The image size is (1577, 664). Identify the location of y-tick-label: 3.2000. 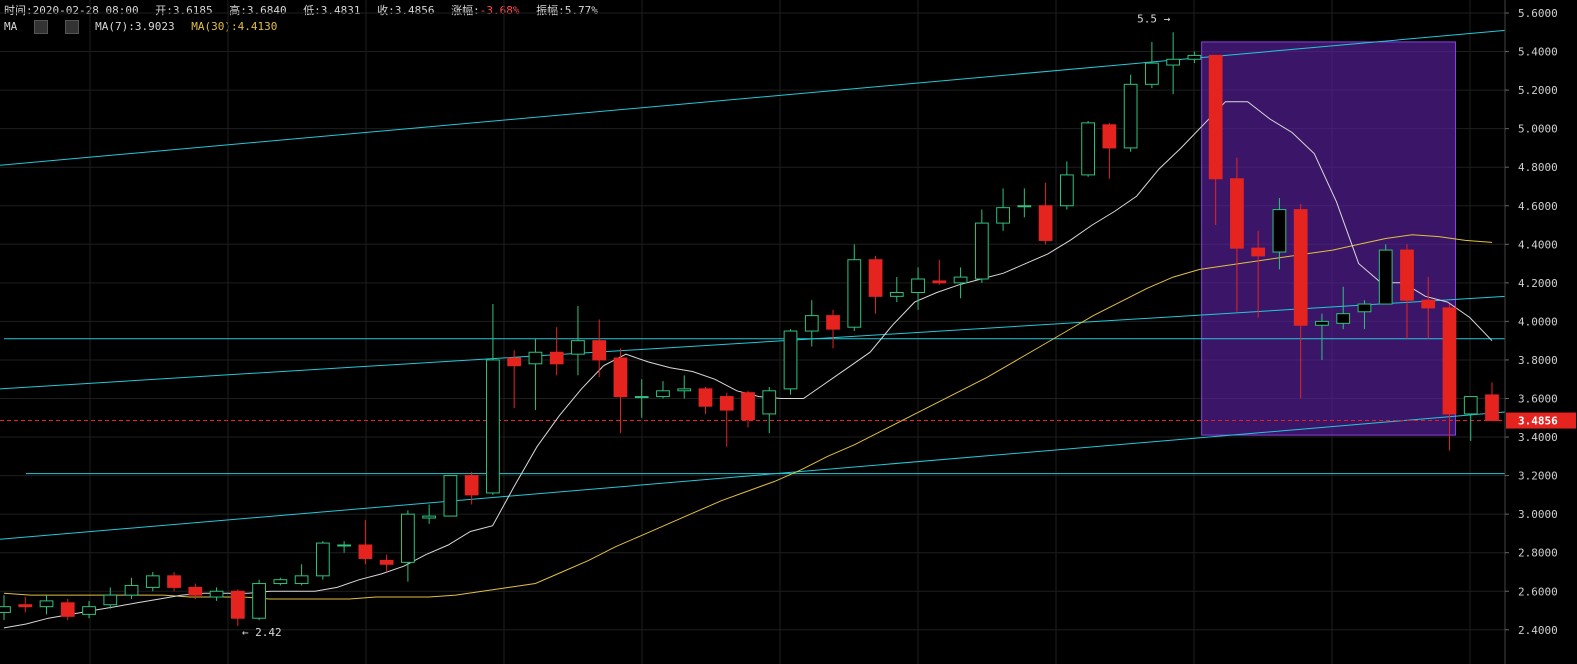
(1538, 476).